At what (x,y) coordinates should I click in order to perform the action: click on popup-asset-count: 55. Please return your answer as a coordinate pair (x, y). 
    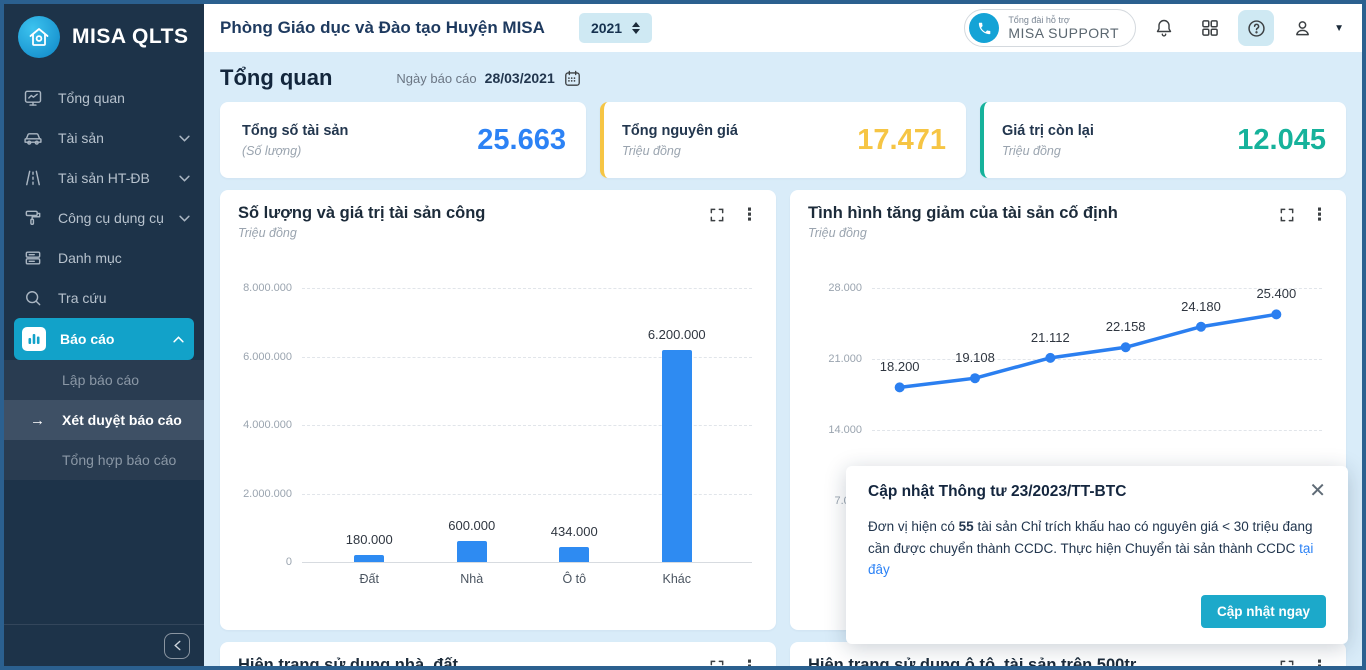
    Looking at the image, I should click on (966, 527).